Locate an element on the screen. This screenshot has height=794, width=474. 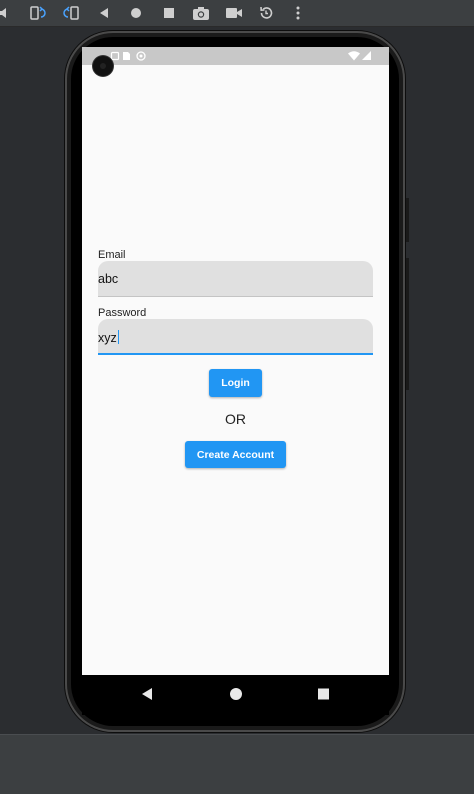
emulator-toolbar is located at coordinates (237, 13).